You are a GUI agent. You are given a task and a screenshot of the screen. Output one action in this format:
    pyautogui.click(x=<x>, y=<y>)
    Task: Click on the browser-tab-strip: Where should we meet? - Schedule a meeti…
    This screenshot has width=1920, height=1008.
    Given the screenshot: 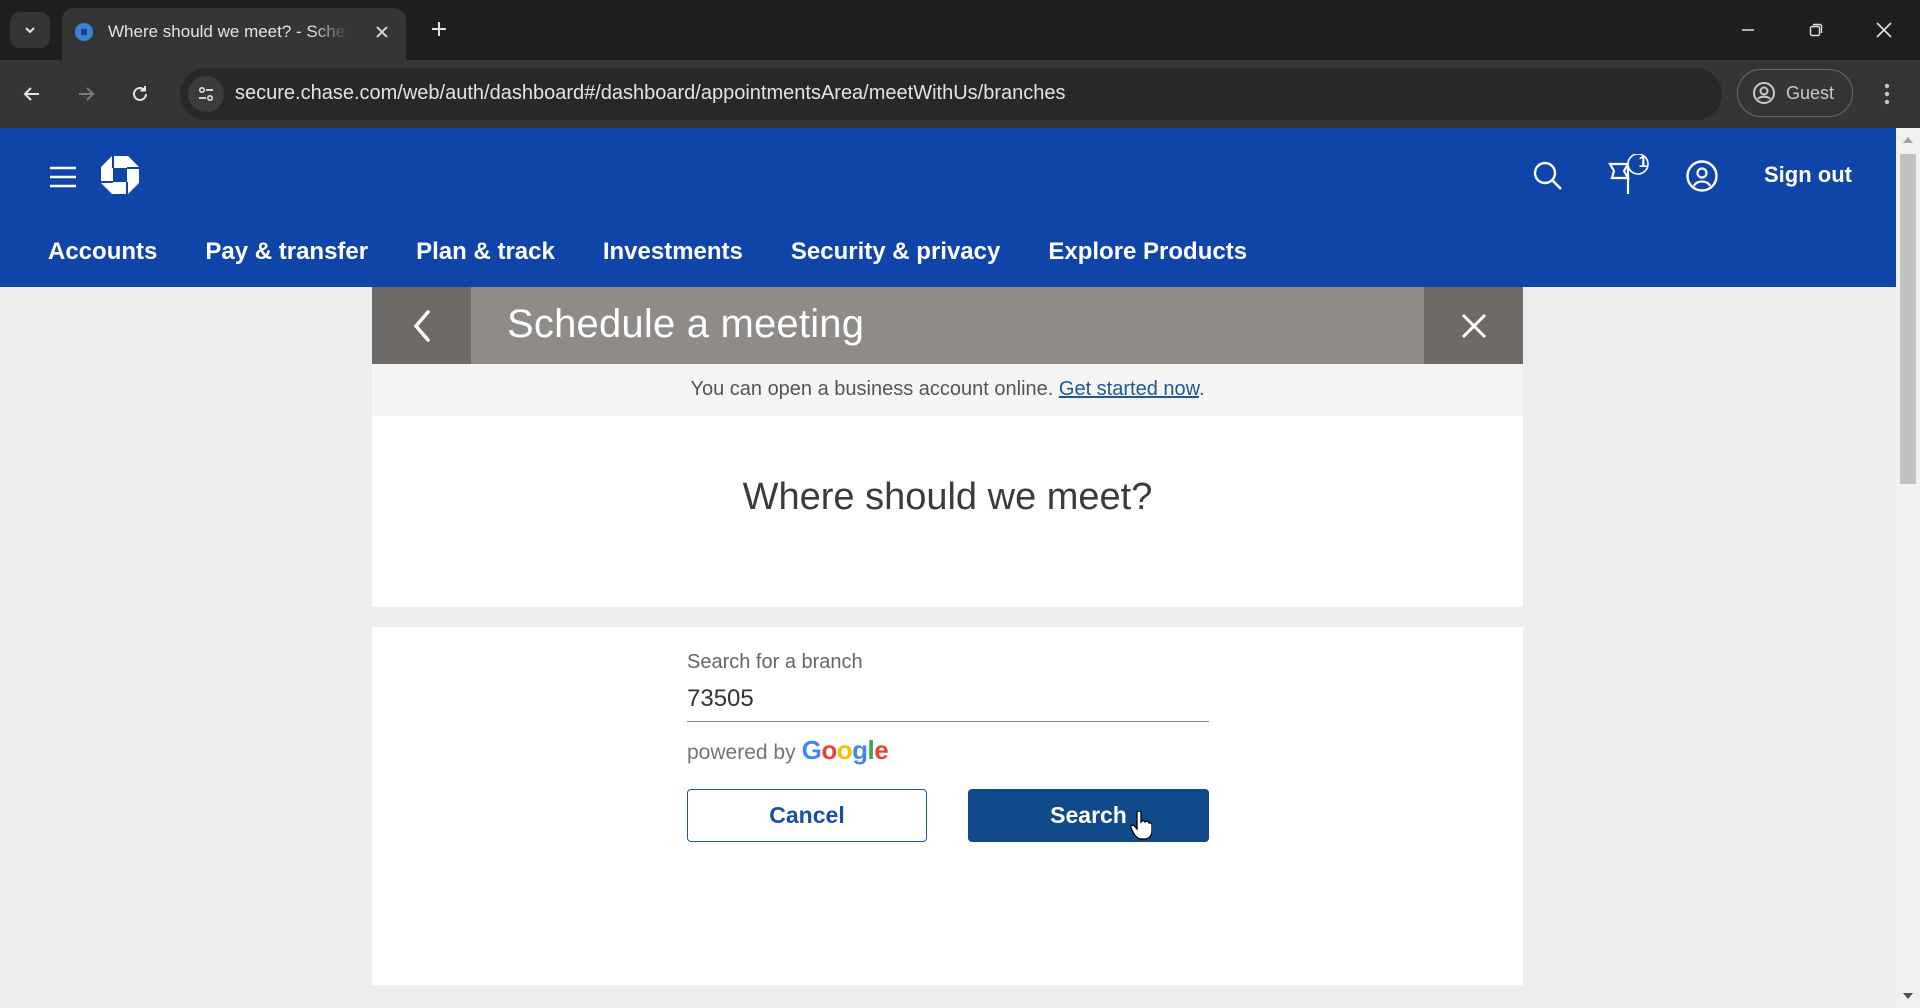 What is the action you would take?
    pyautogui.click(x=960, y=30)
    